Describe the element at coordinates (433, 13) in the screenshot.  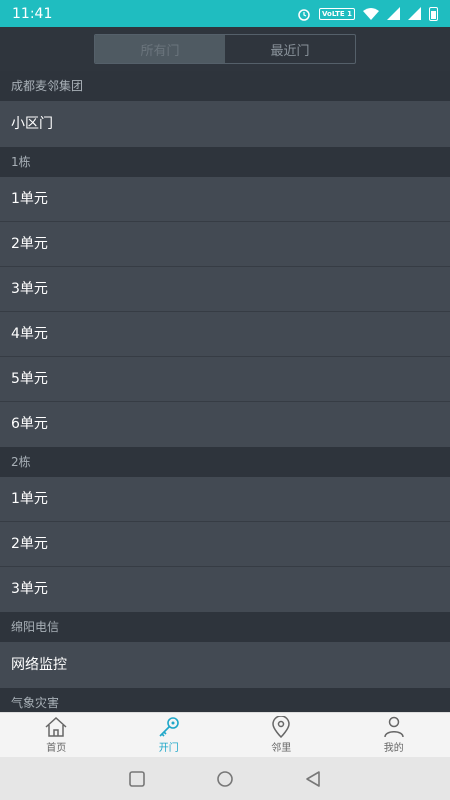
I see `battery-icon` at that location.